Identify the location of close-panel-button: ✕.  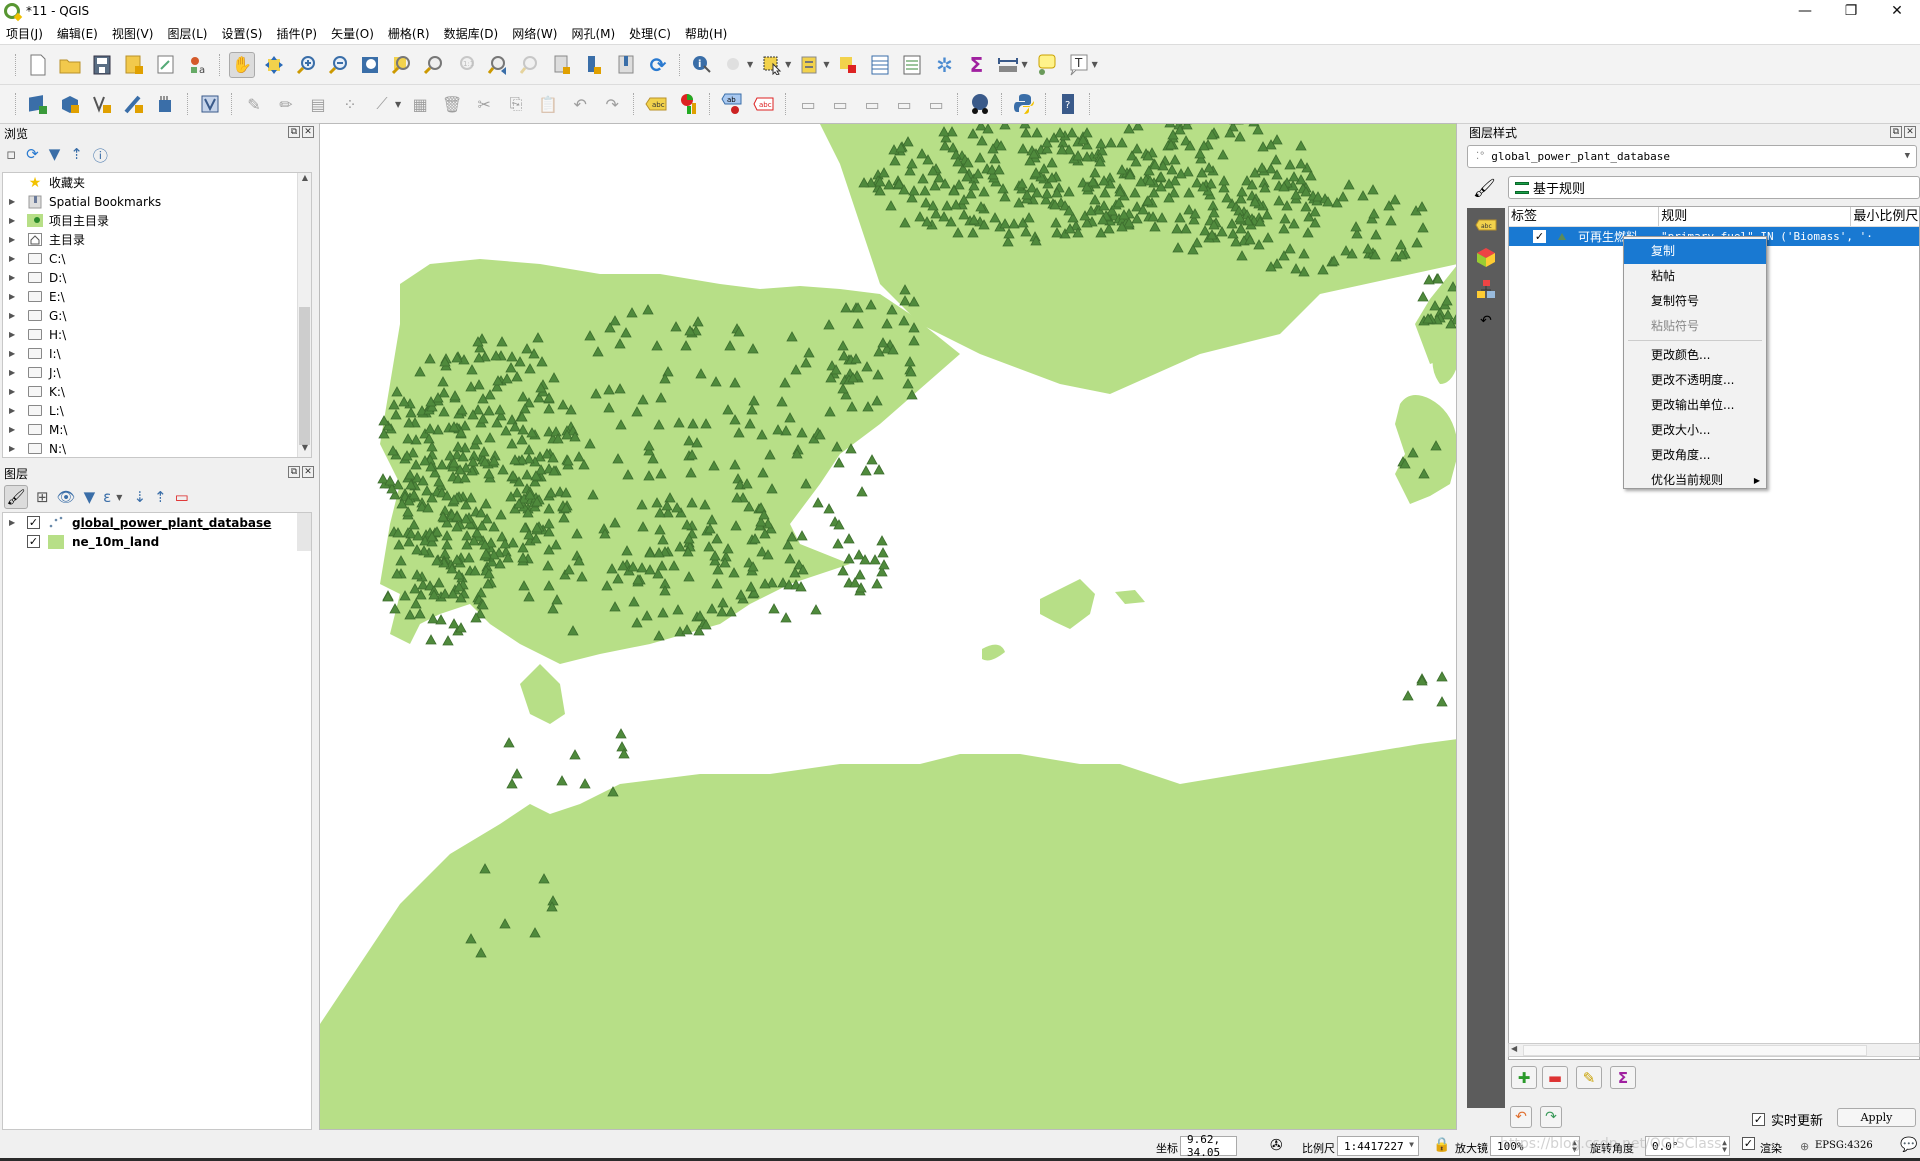
(1910, 132).